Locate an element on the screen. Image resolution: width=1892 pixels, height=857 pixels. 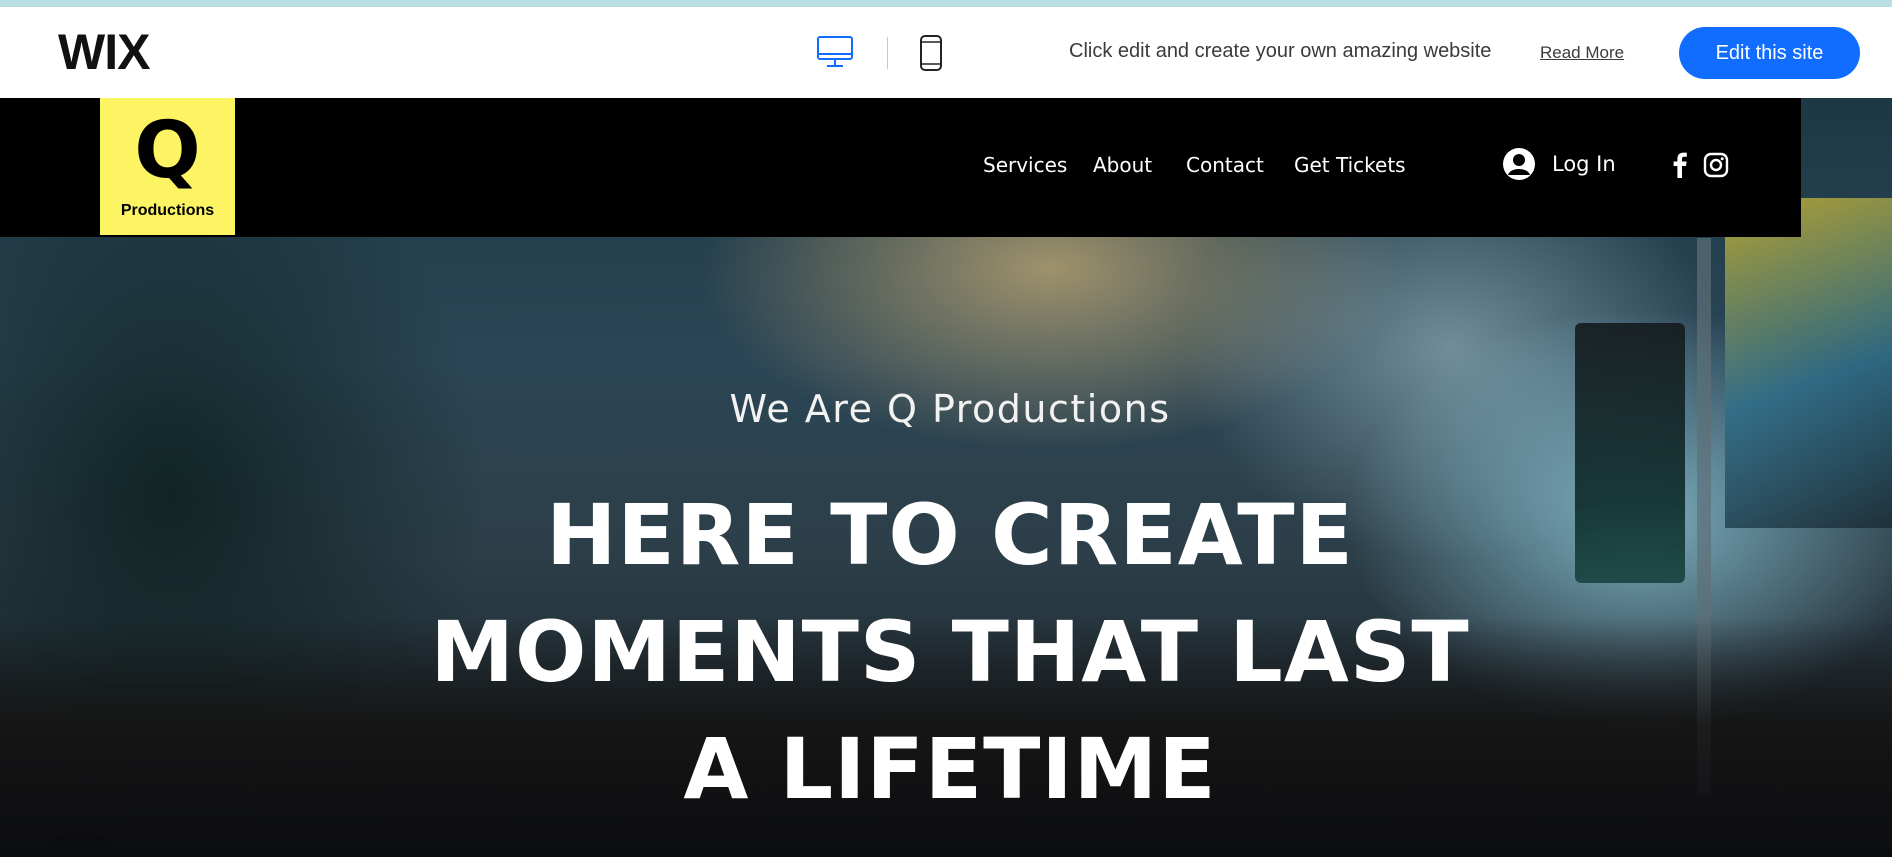
instagram-icon is located at coordinates (1716, 165).